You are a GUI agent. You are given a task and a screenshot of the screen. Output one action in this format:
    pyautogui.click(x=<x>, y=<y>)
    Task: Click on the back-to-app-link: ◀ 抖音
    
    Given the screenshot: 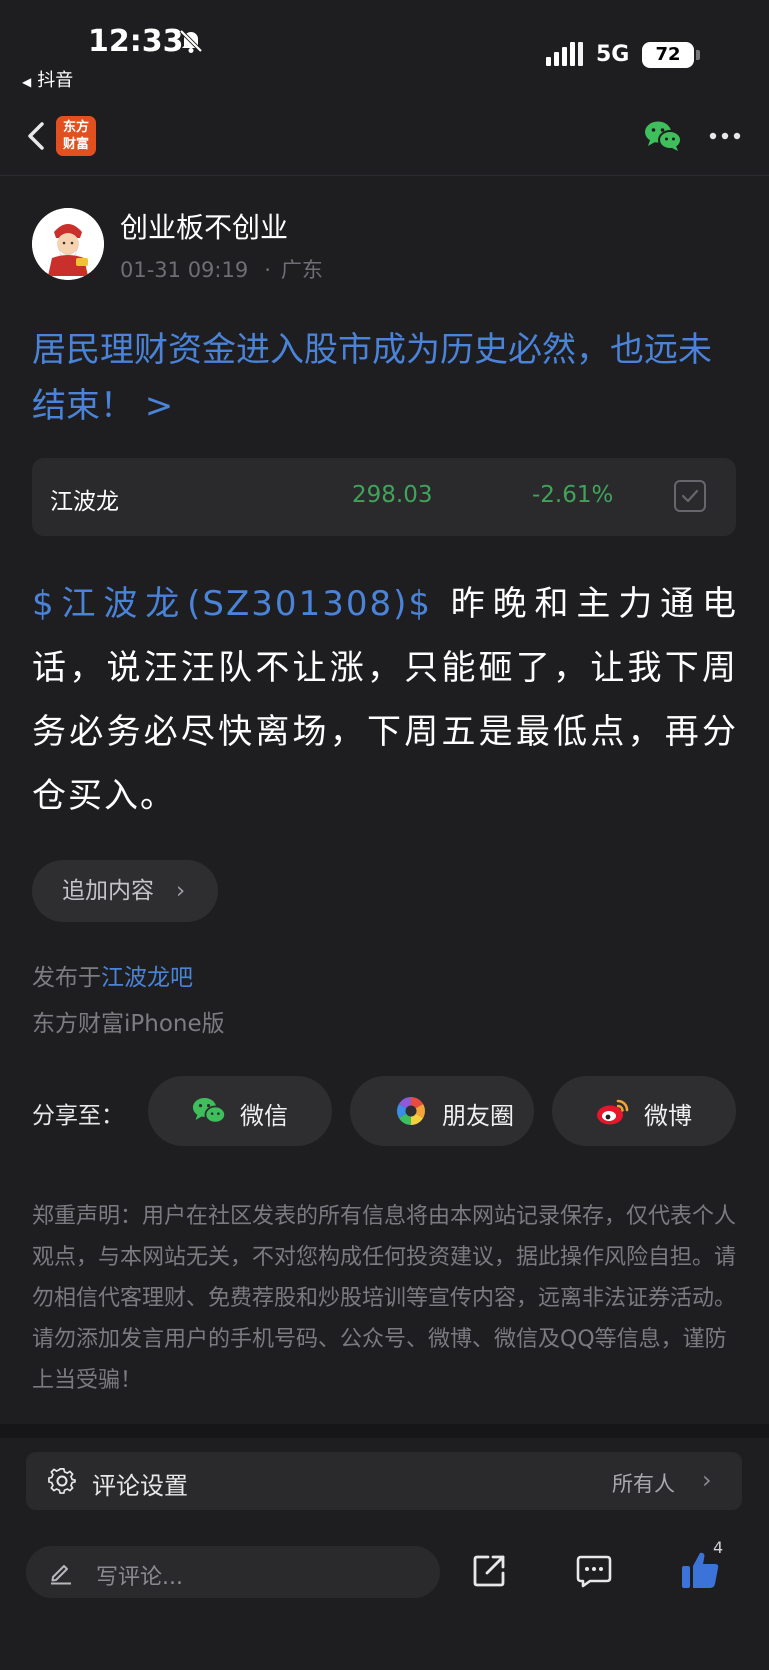 What is the action you would take?
    pyautogui.click(x=47, y=79)
    